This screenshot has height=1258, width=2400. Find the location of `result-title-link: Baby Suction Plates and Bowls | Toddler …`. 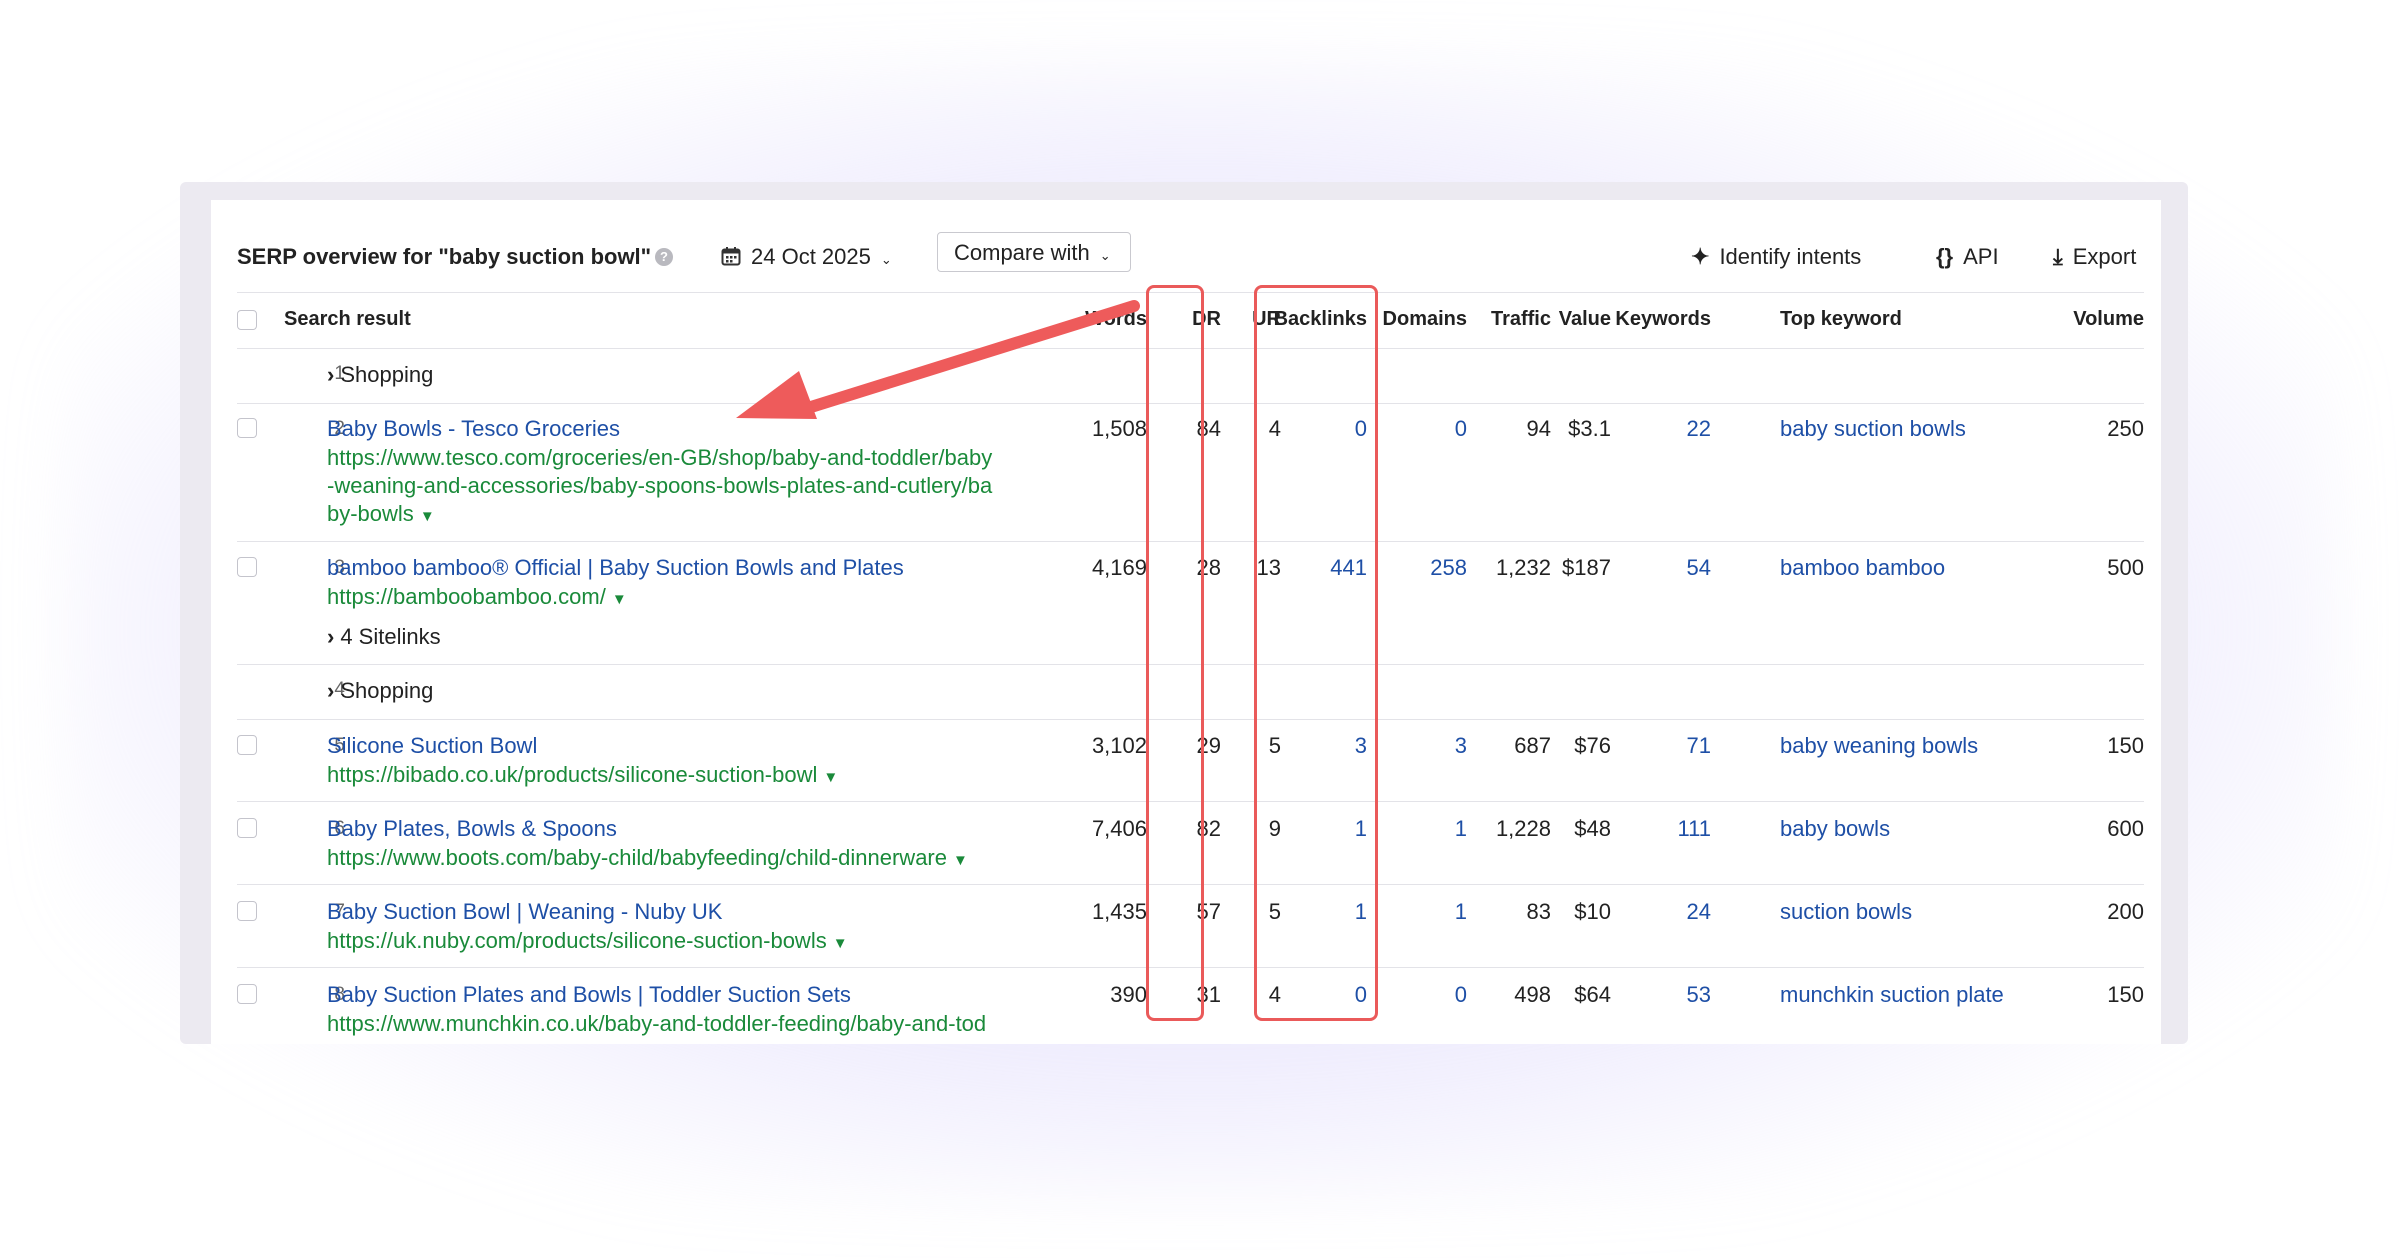

result-title-link: Baby Suction Plates and Bowls | Toddler … is located at coordinates (589, 995).